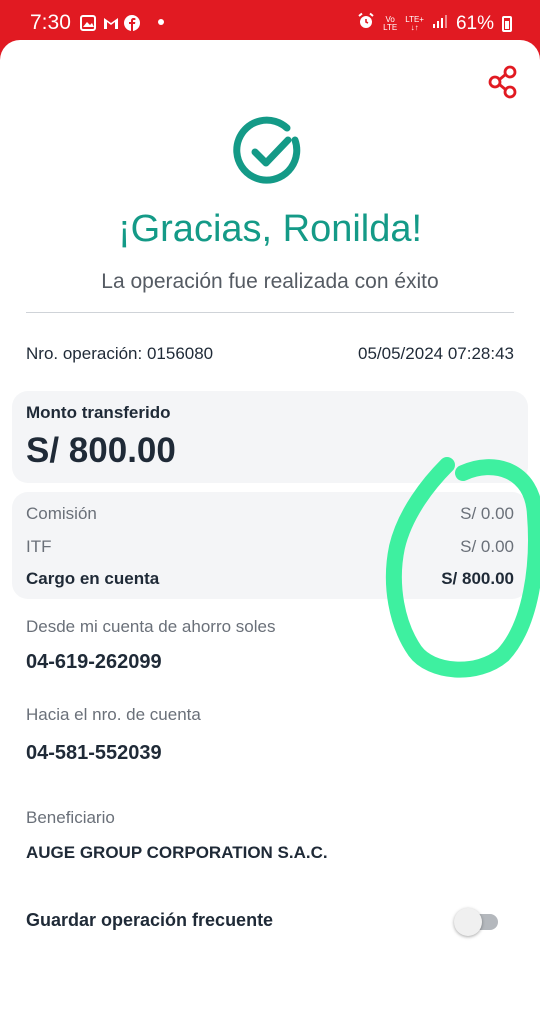 This screenshot has width=540, height=1025. Describe the element at coordinates (94, 753) in the screenshot. I see `to-account-value: 04-581-552039` at that location.